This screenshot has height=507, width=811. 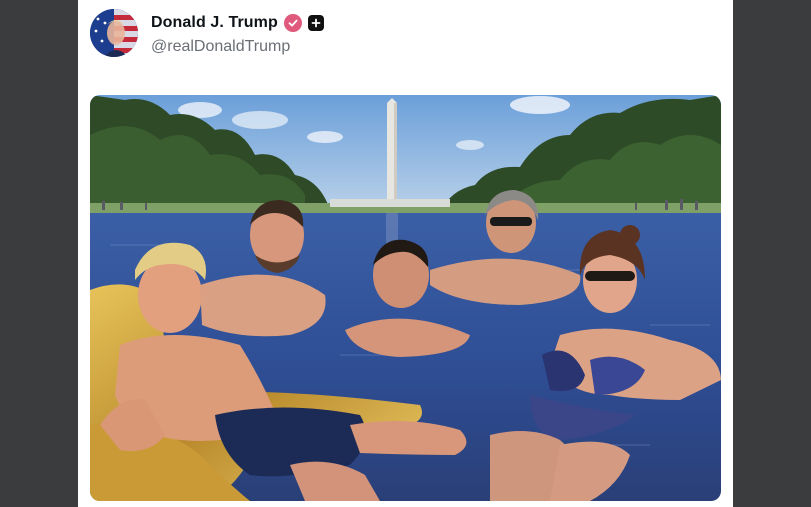 I want to click on window-background-left, so click(x=39, y=253).